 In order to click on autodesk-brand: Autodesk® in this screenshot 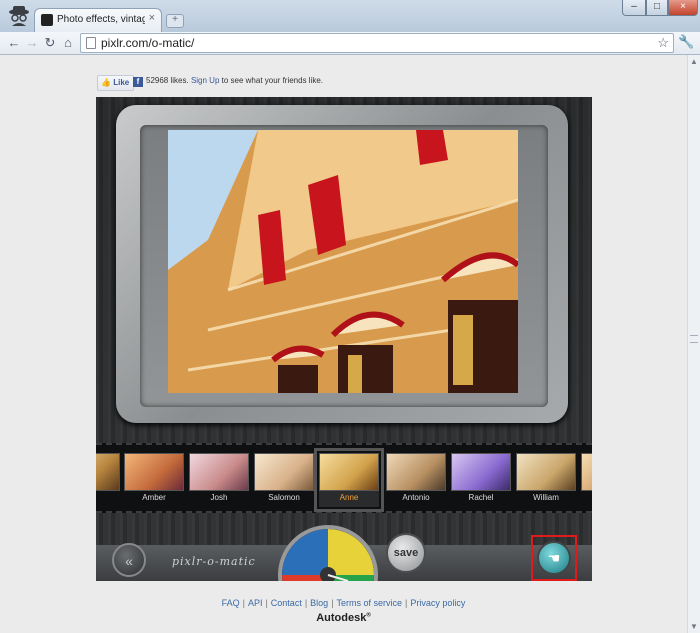, I will do `click(343, 618)`.